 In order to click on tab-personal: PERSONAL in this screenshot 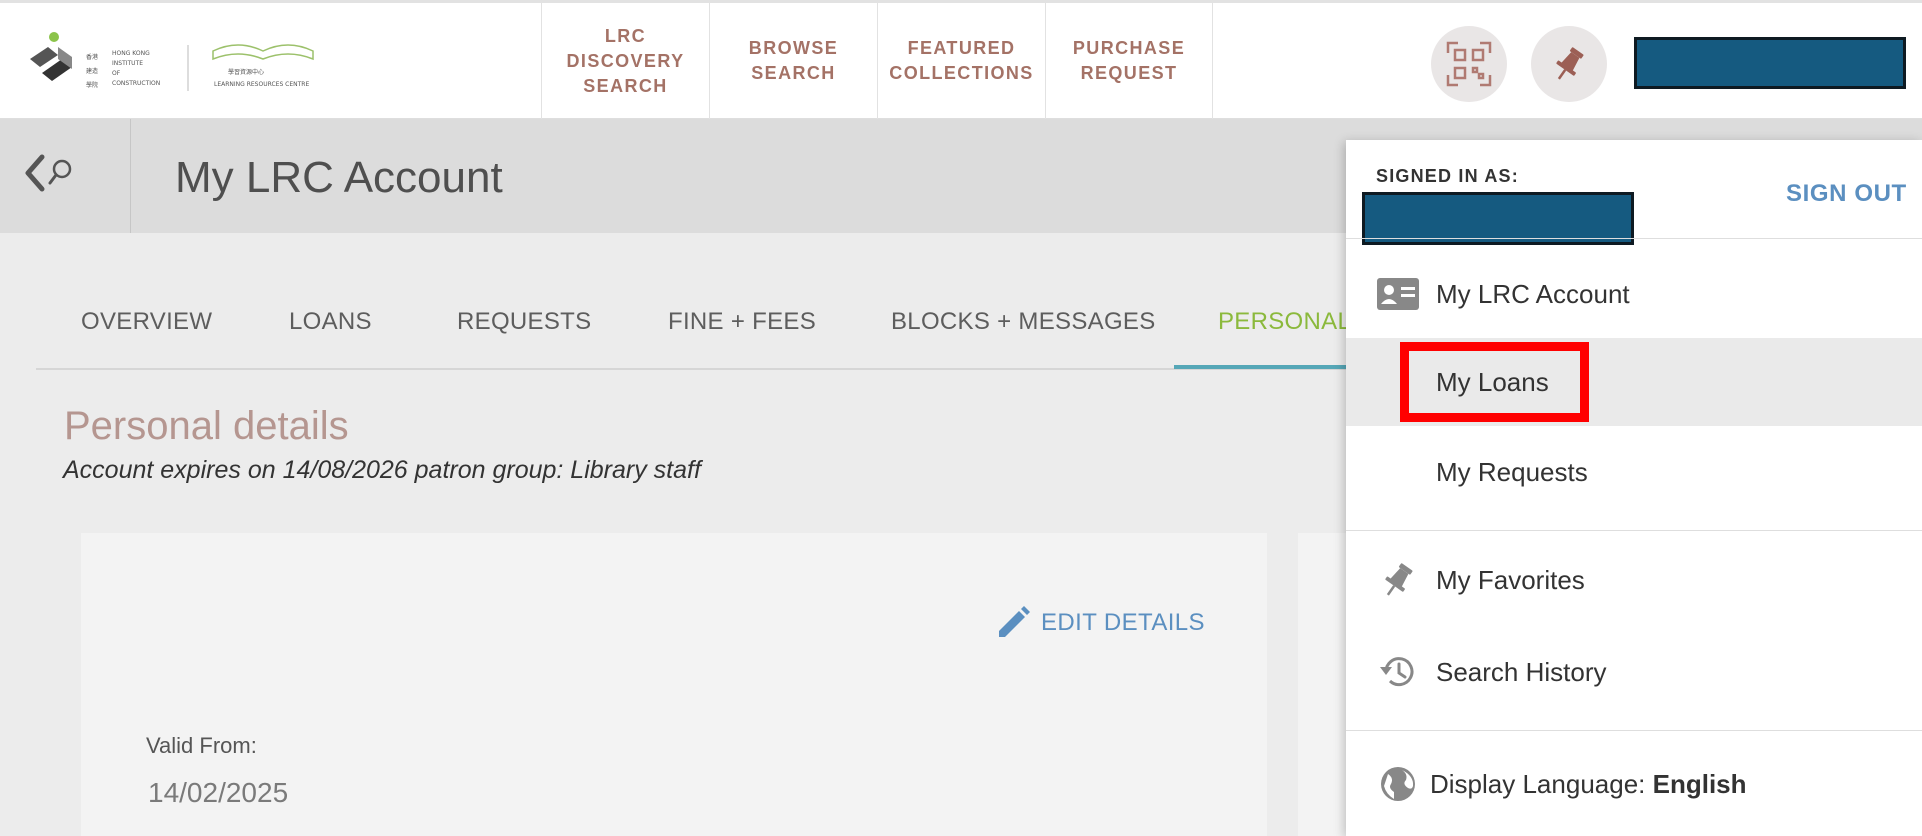, I will do `click(1284, 322)`.